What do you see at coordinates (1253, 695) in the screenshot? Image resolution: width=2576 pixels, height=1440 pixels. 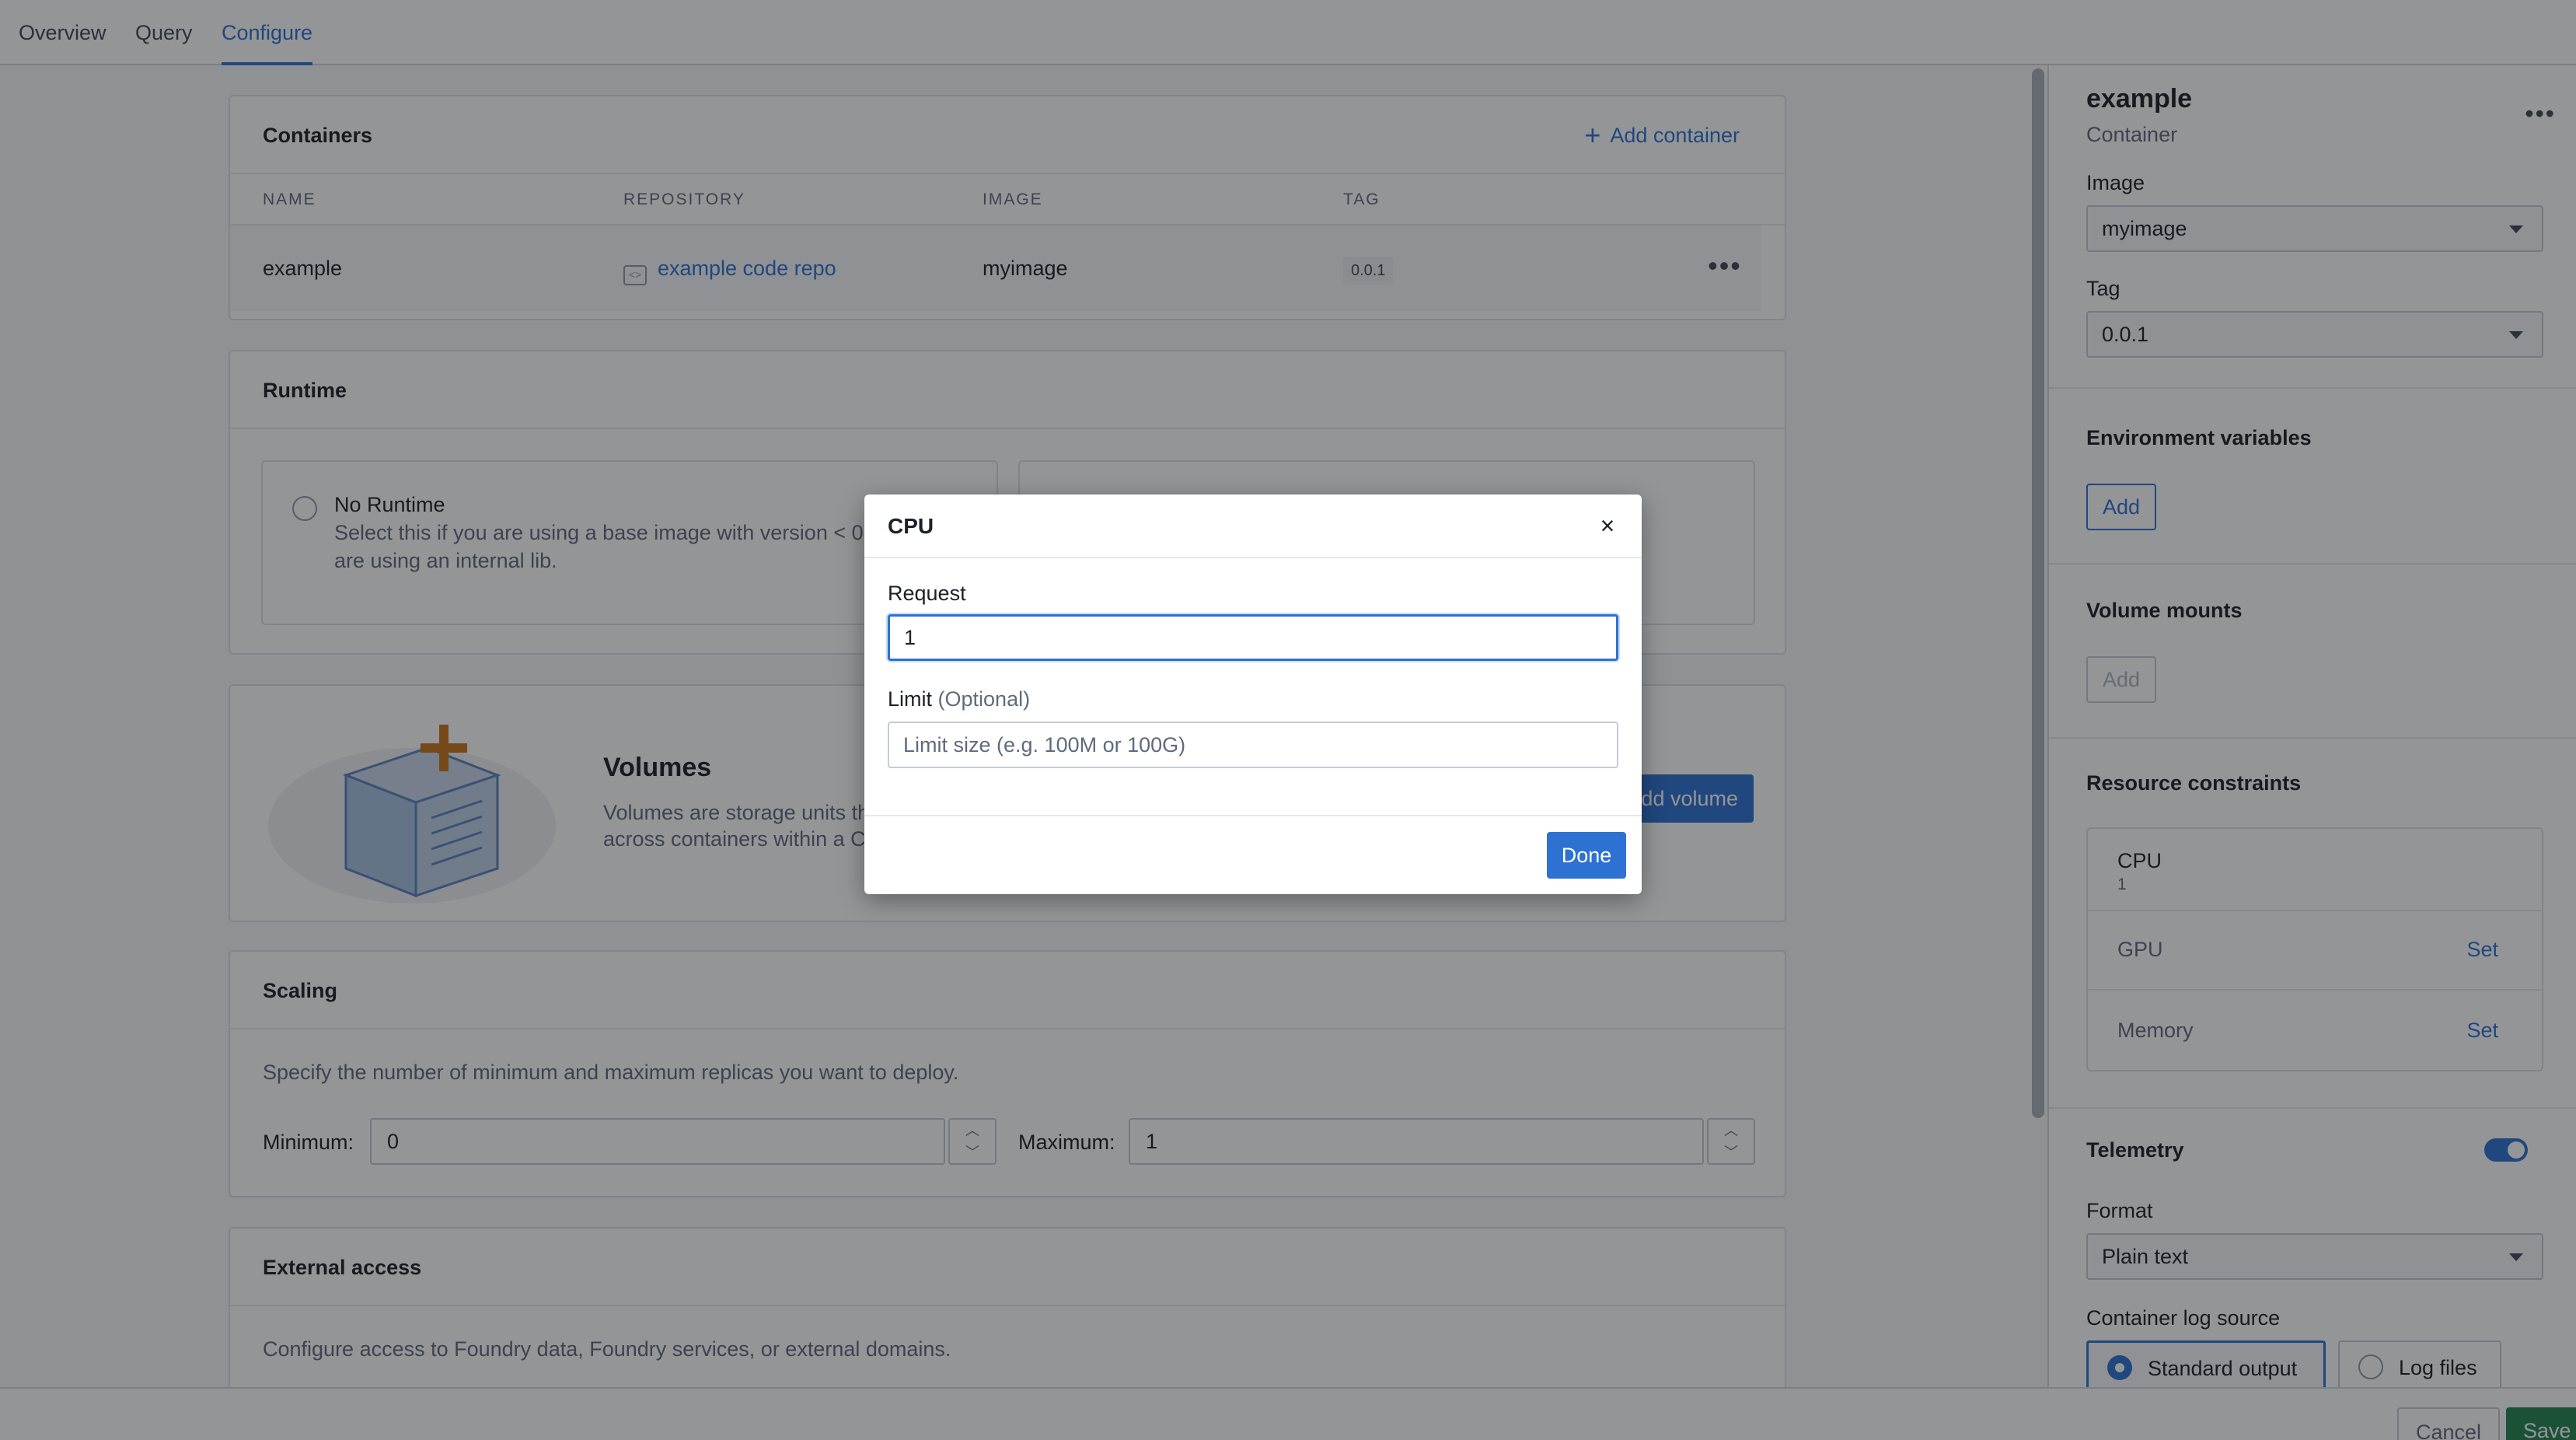 I see `cpu-dialog: CPU × Request Limit (Optional) Done` at bounding box center [1253, 695].